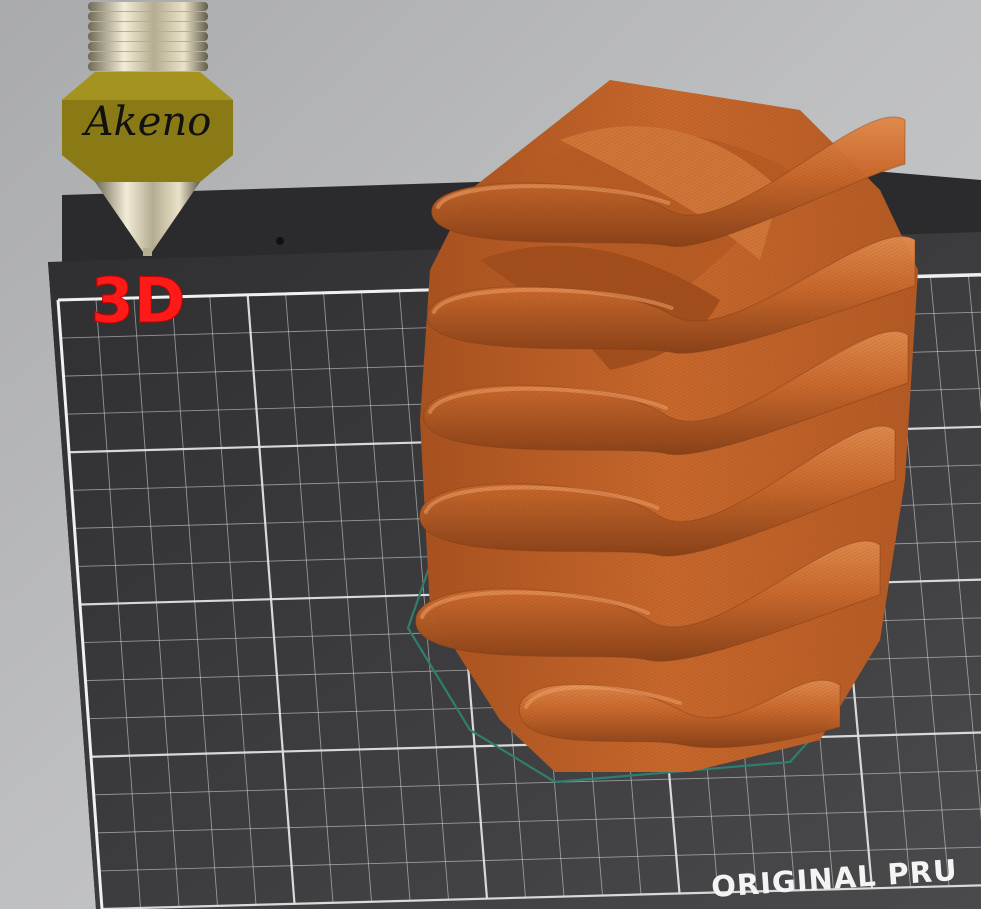  What do you see at coordinates (138, 300) in the screenshot?
I see `watermark-suffix: 3D` at bounding box center [138, 300].